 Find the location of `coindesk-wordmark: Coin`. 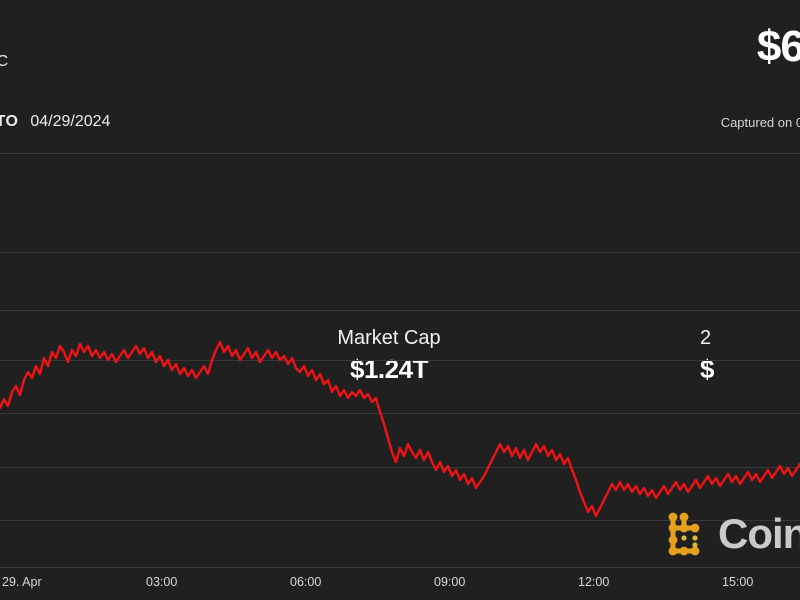

coindesk-wordmark: Coin is located at coordinates (759, 533).